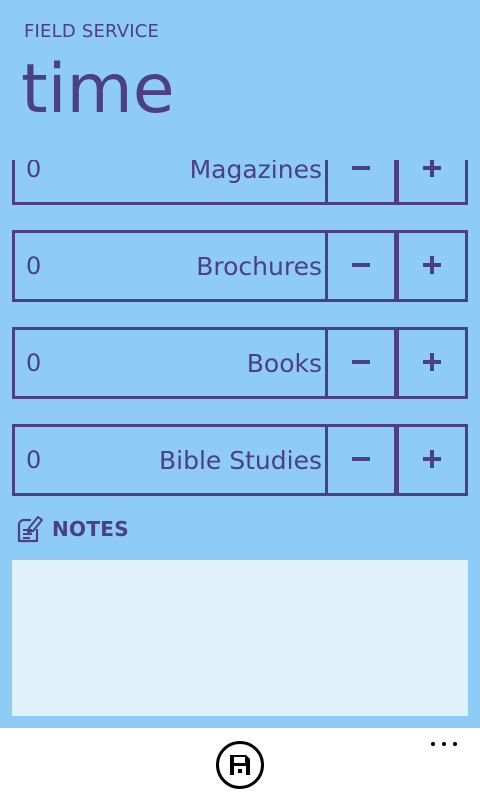 The width and height of the screenshot is (480, 800). I want to click on bible-studies-decrement-button, so click(361, 460).